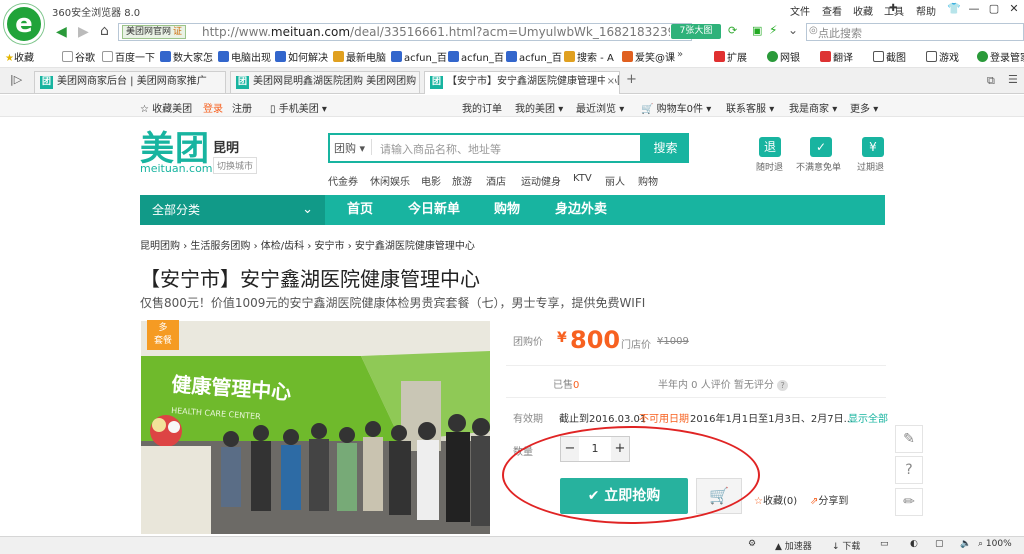  What do you see at coordinates (889, 56) in the screenshot?
I see `toolbar-screenshot: 截图` at bounding box center [889, 56].